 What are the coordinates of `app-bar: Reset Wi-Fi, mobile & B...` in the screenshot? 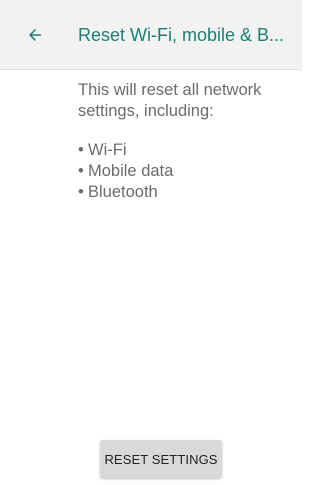 It's located at (151, 35).